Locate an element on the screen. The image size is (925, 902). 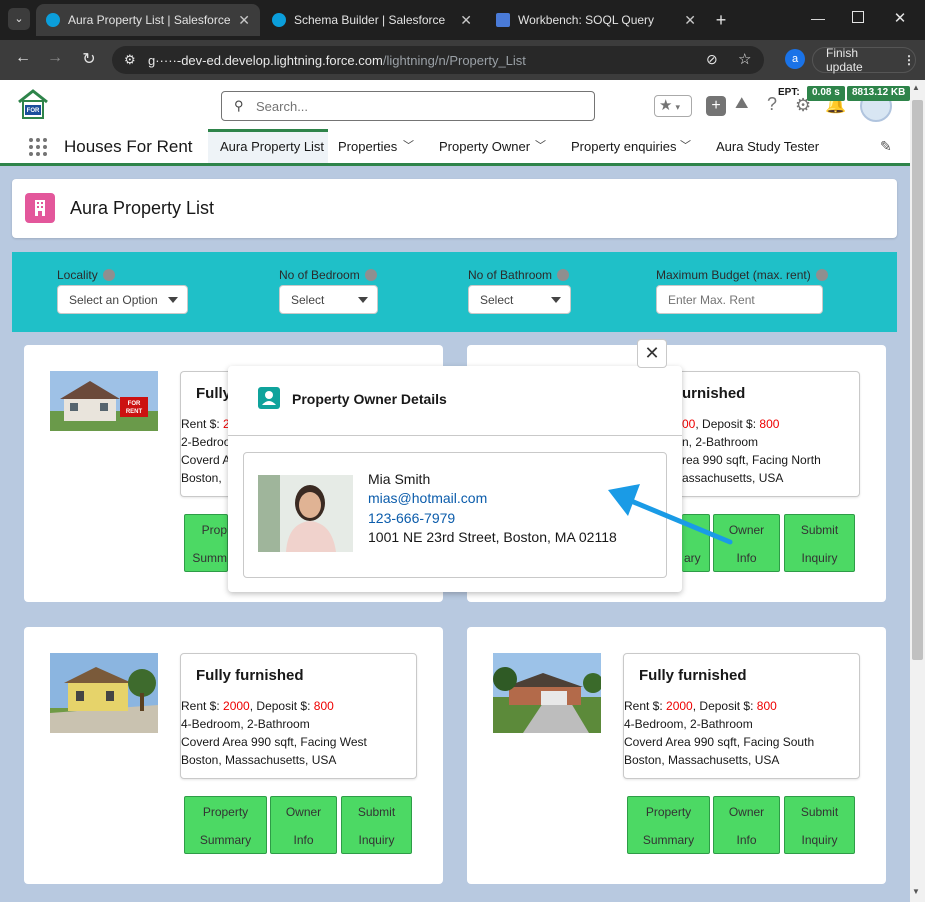
area-line: Coverd Area 990 sqft, Facing West is located at coordinates (274, 742).